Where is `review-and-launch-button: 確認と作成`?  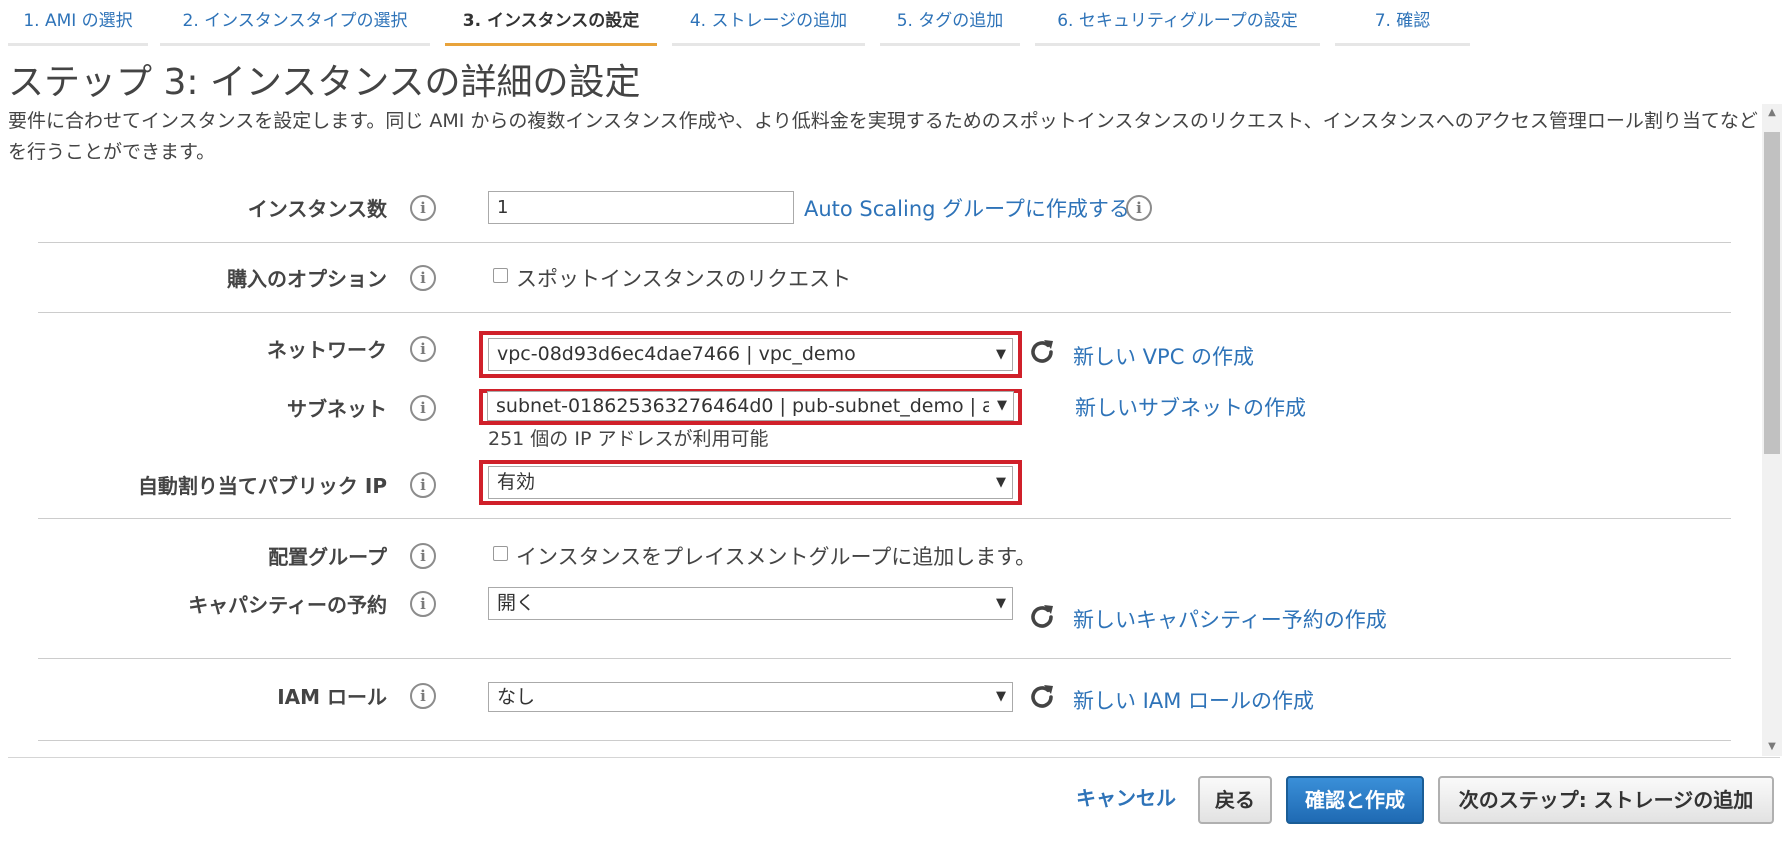
review-and-launch-button: 確認と作成 is located at coordinates (1355, 800).